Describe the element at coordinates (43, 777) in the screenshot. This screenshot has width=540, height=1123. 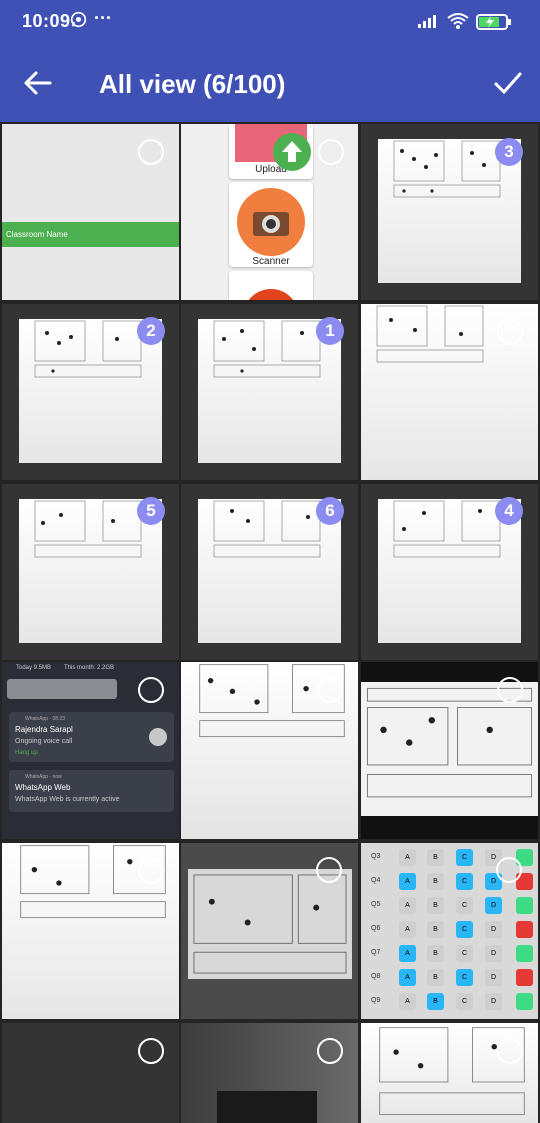
I see `notif-app2: WhatsApp · now` at that location.